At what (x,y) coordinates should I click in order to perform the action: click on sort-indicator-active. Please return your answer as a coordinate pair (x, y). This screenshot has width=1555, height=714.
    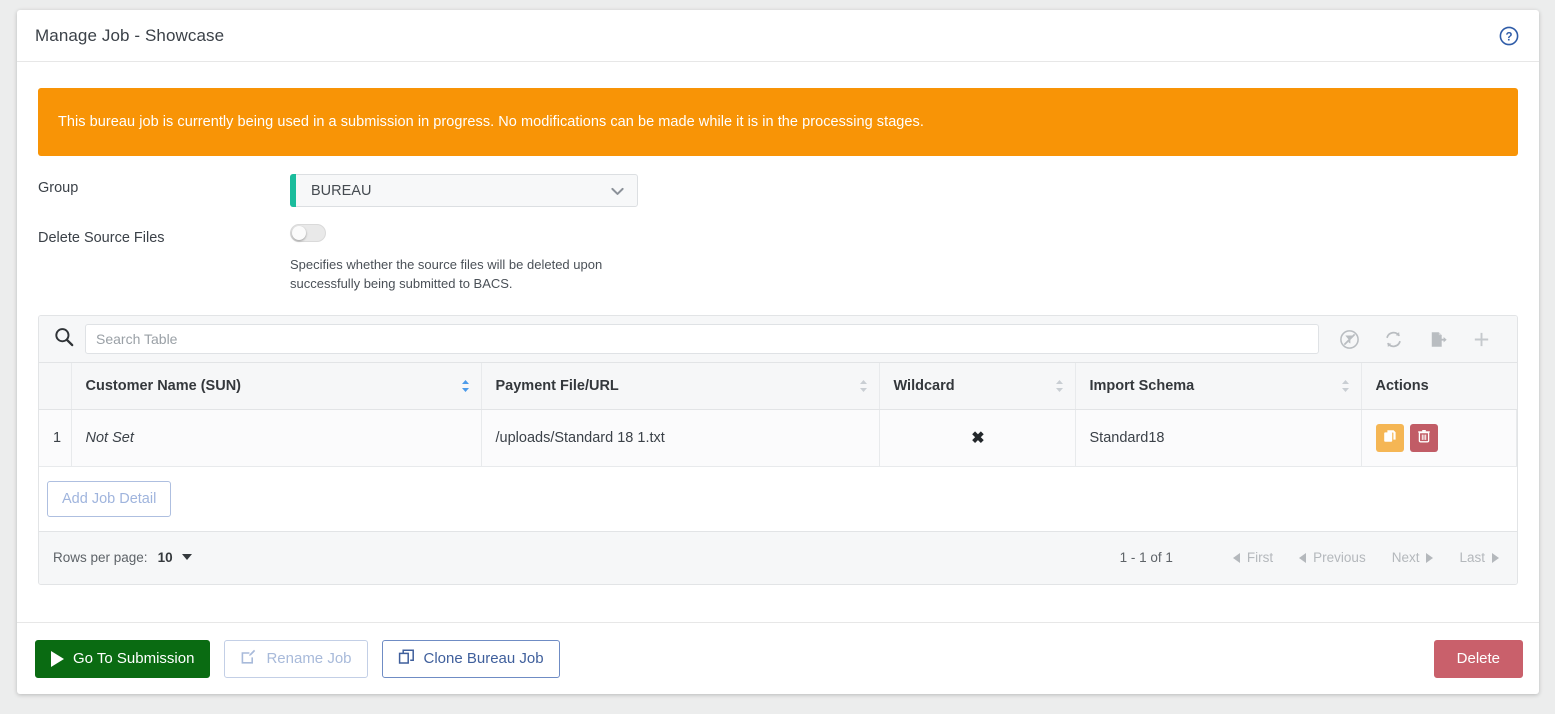
    Looking at the image, I should click on (465, 386).